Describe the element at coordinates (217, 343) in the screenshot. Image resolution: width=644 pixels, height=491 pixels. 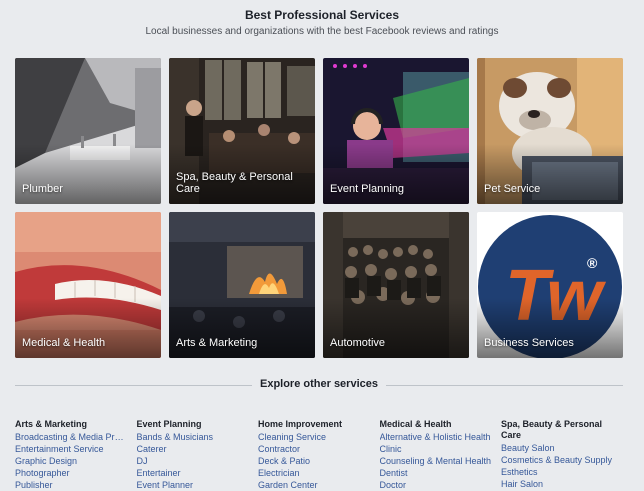
I see `tile-label: Arts & Marketing` at that location.